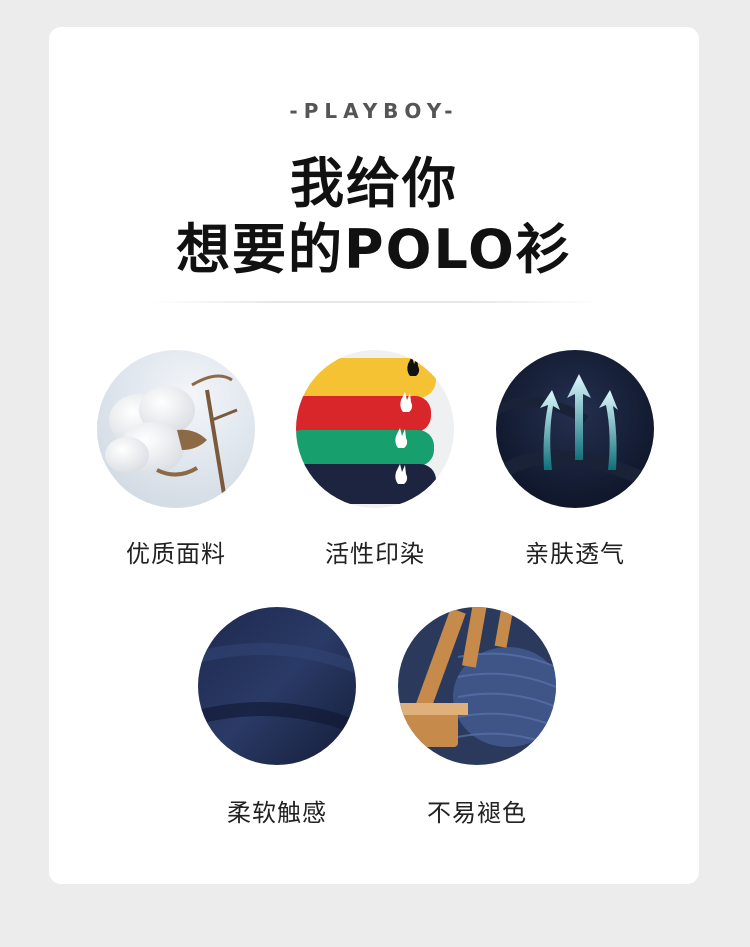 Image resolution: width=750 pixels, height=947 pixels. I want to click on feature-colorfast: 不易褪色, so click(477, 717).